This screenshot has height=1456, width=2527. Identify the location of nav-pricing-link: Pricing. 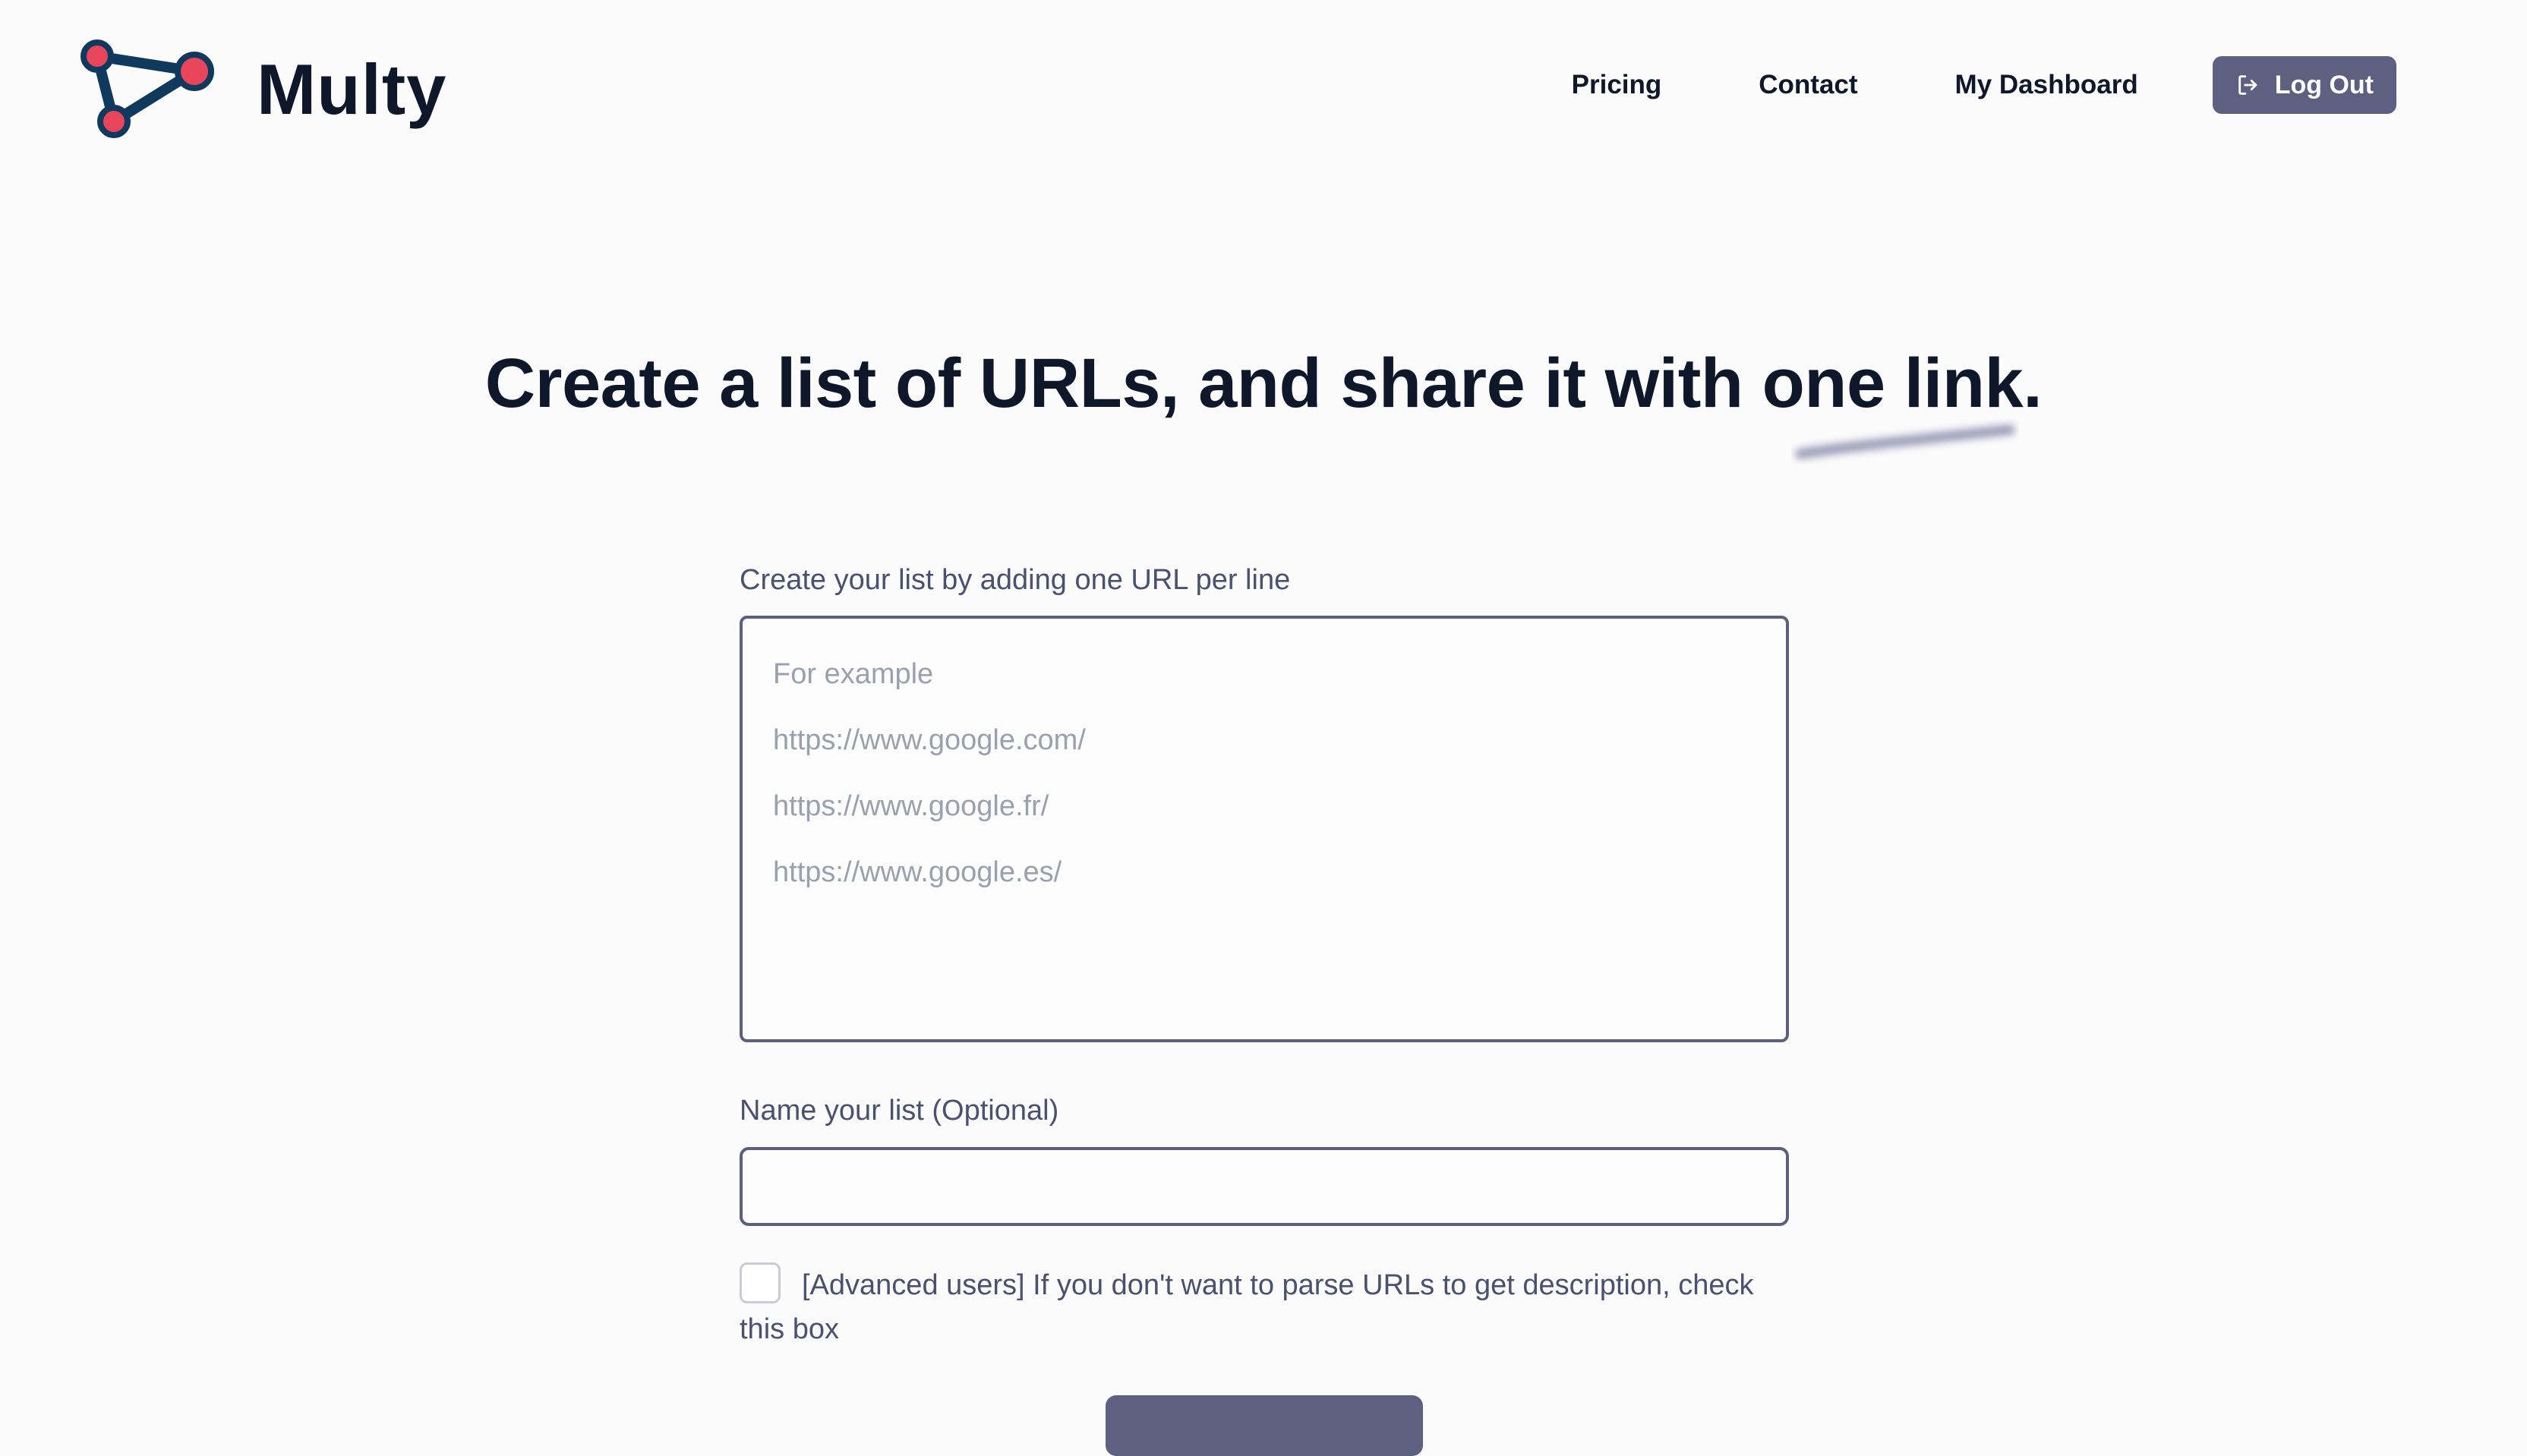
(1617, 85).